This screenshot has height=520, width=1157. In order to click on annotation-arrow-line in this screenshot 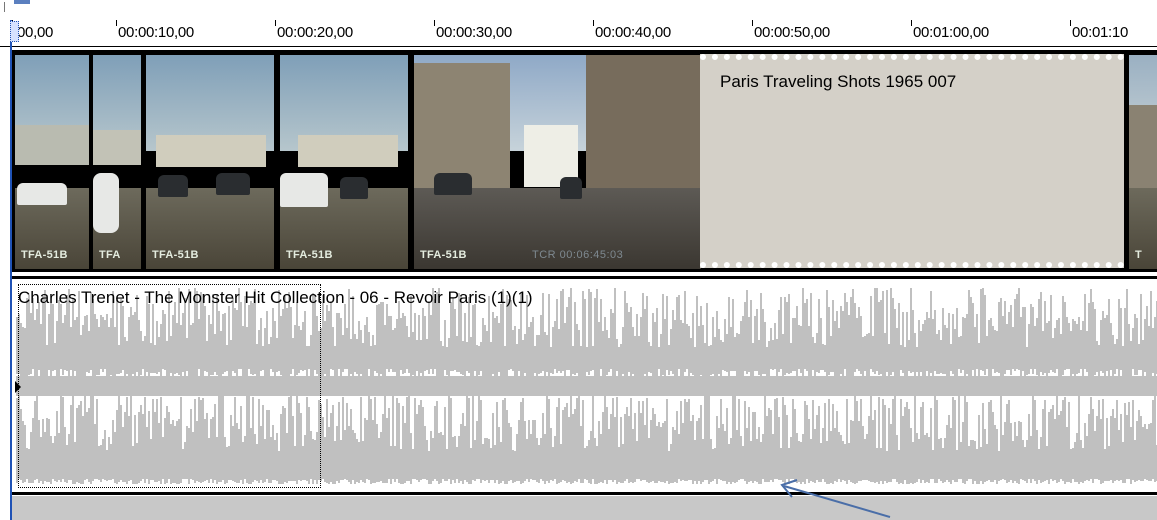, I will do `click(837, 501)`.